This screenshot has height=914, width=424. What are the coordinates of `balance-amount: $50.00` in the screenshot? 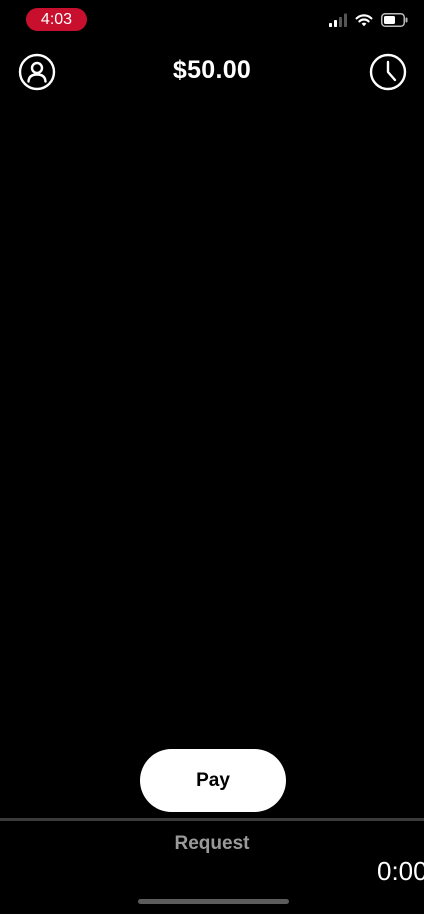 It's located at (212, 70).